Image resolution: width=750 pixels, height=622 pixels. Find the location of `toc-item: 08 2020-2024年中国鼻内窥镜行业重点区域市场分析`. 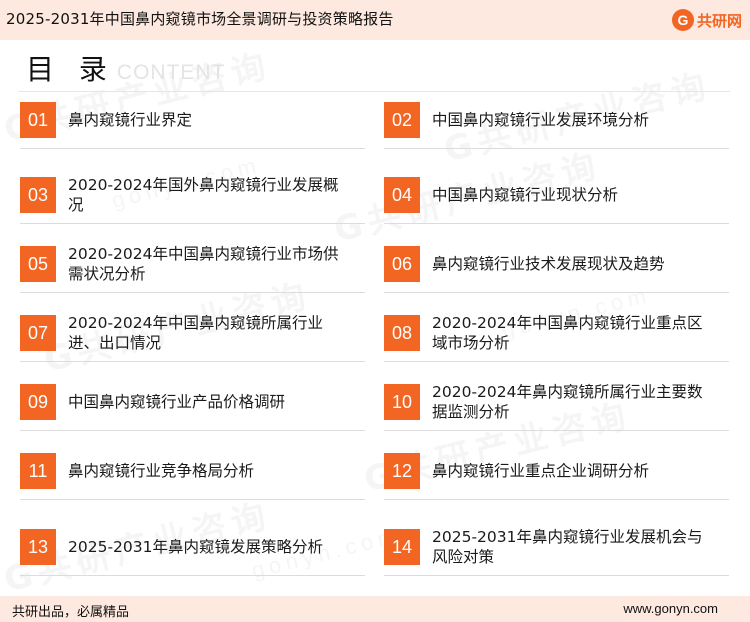

toc-item: 08 2020-2024年中国鼻内窥镜行业重点区域市场分析 is located at coordinates (556, 333).